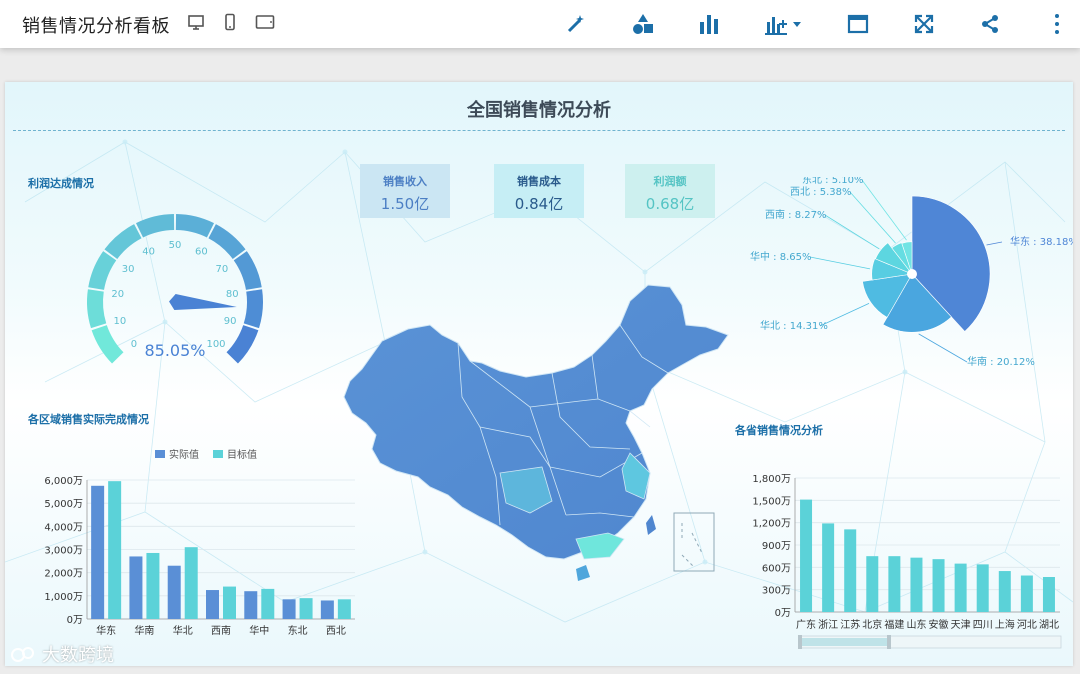  Describe the element at coordinates (405, 191) in the screenshot. I see `kpi-card-revenue: 销售收入 1.50亿` at that location.